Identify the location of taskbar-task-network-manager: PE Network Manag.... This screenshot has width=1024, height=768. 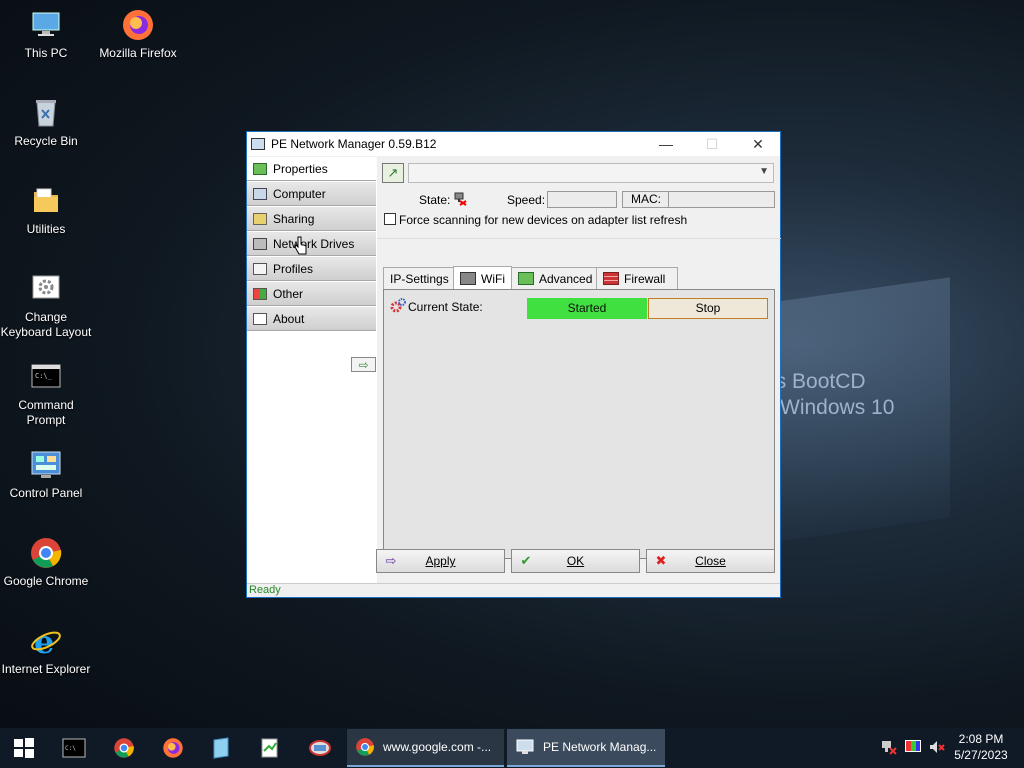
(586, 748).